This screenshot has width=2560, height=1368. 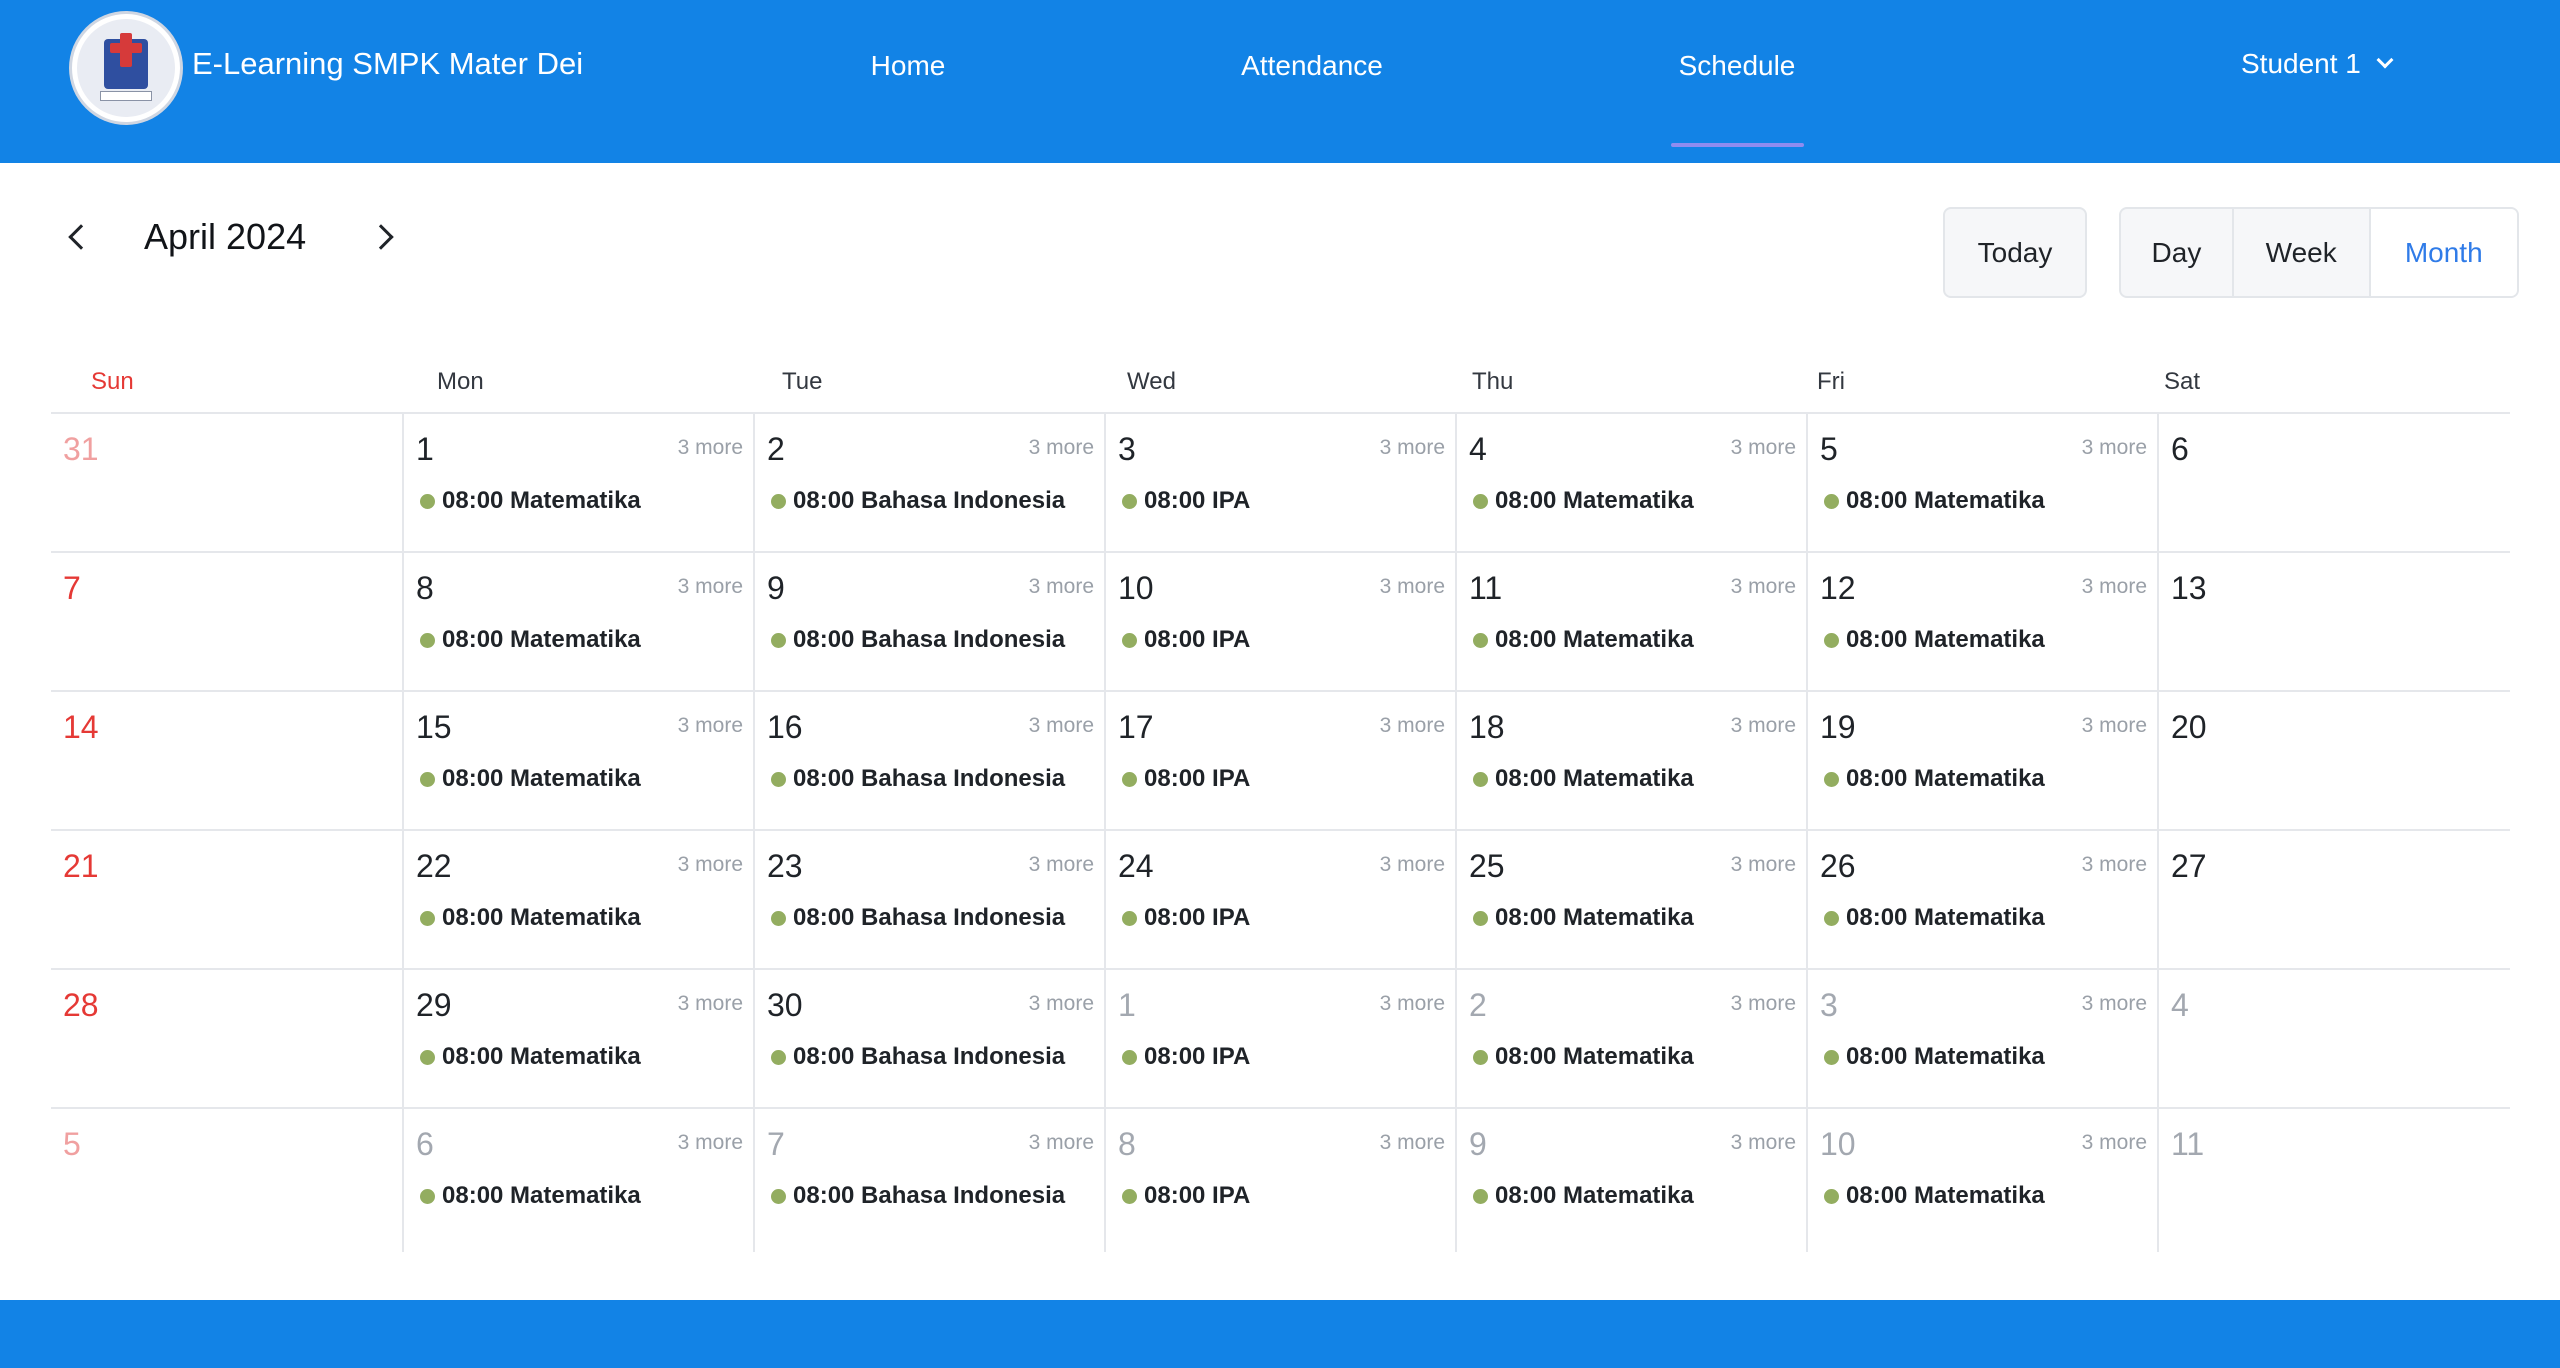 I want to click on calendar-day-cell: 1 3 more 08:00 Matematika, so click(x=578, y=483).